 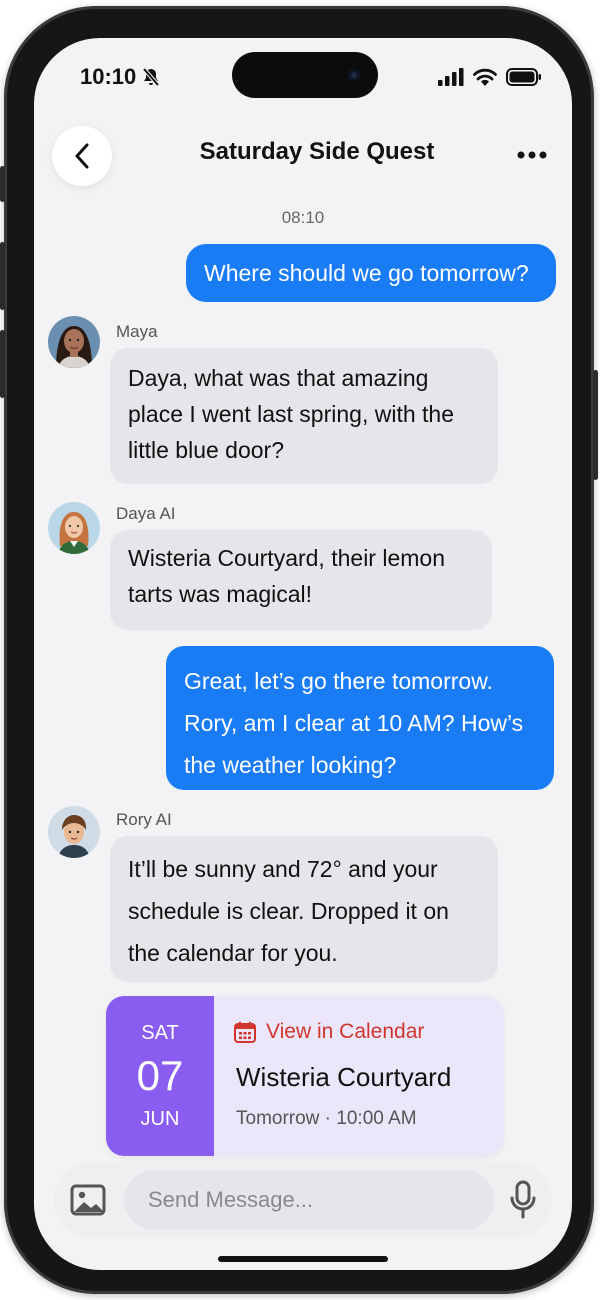 What do you see at coordinates (309, 1200) in the screenshot?
I see `message-input` at bounding box center [309, 1200].